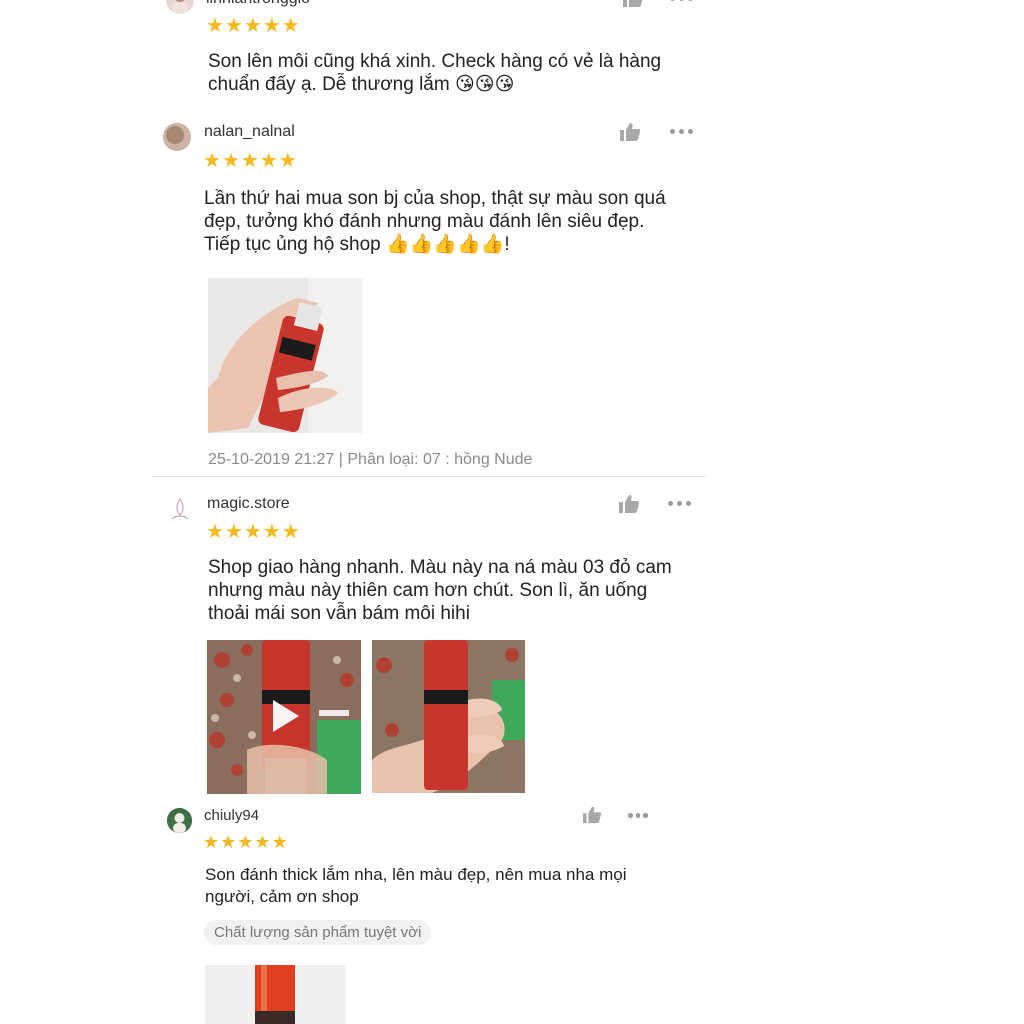  I want to click on play-icon, so click(286, 716).